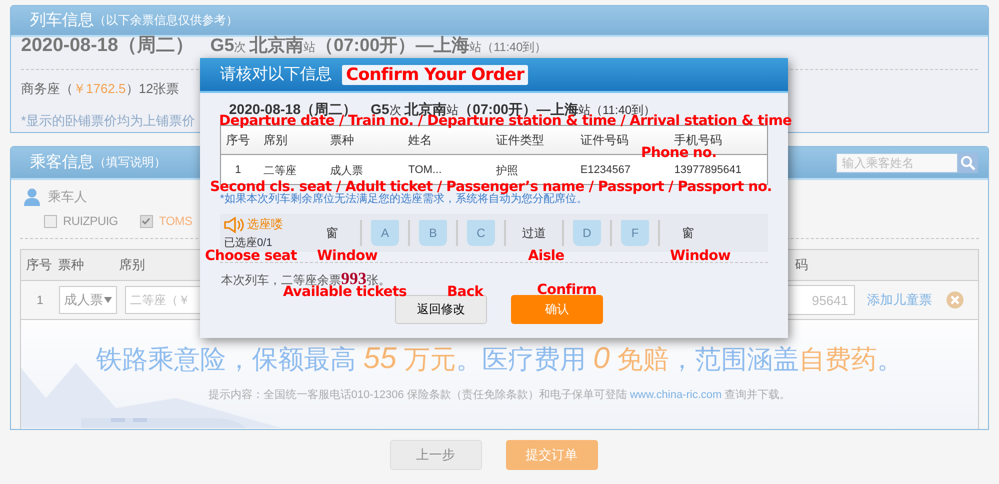 Image resolution: width=999 pixels, height=484 pixels. What do you see at coordinates (435, 74) in the screenshot?
I see `annotation-label: Confirm Your Order` at bounding box center [435, 74].